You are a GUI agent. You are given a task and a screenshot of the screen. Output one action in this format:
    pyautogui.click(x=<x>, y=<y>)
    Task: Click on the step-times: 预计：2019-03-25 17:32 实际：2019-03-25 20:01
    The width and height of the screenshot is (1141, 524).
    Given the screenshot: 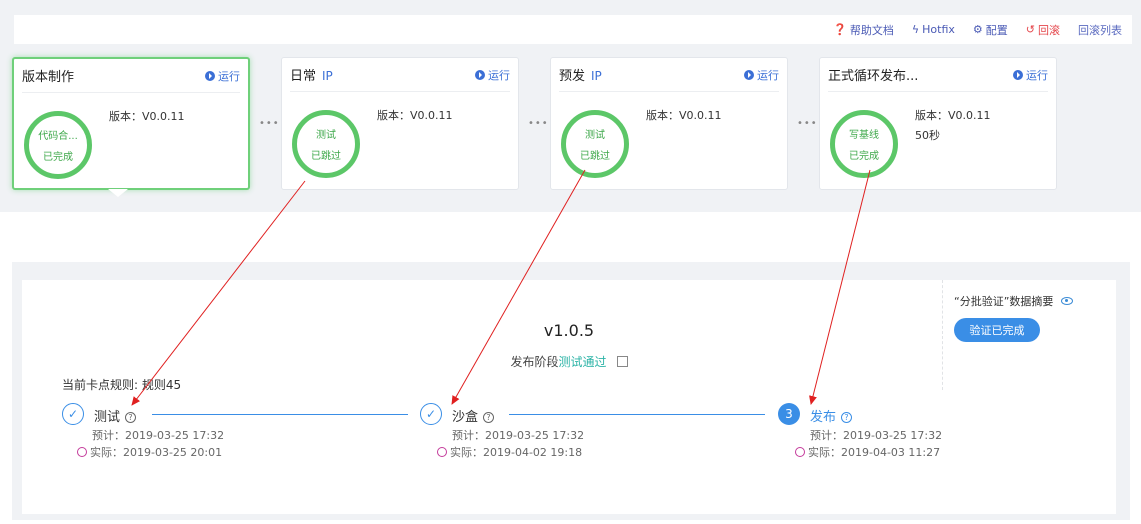 What is the action you would take?
    pyautogui.click(x=151, y=444)
    